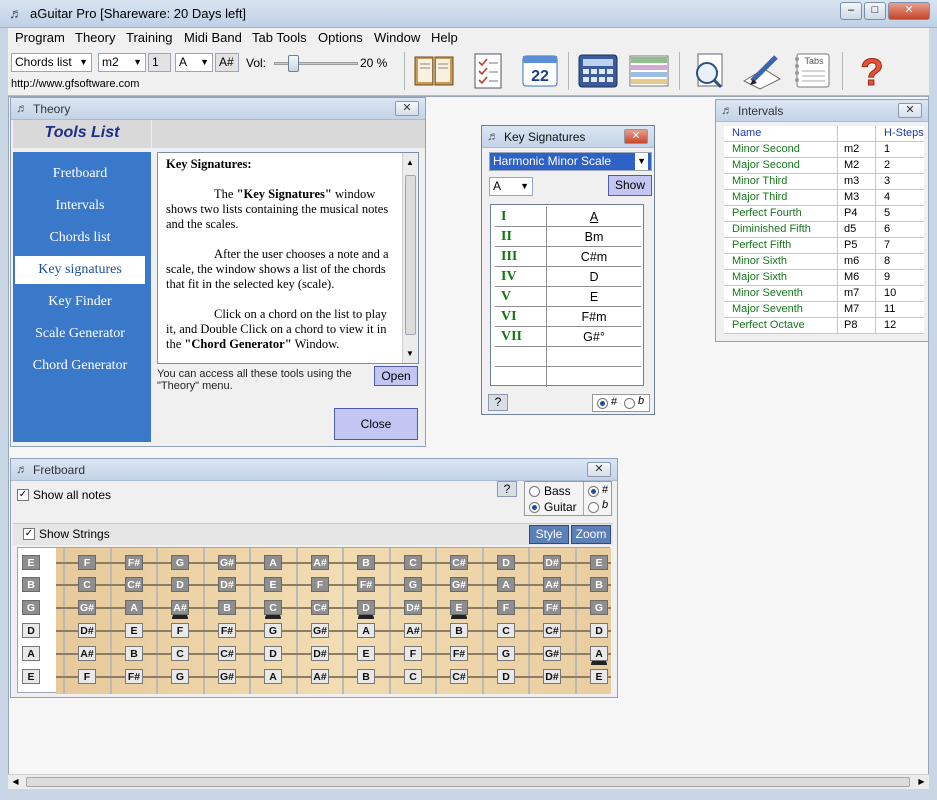  I want to click on intervals-close-icon: ✕, so click(910, 110).